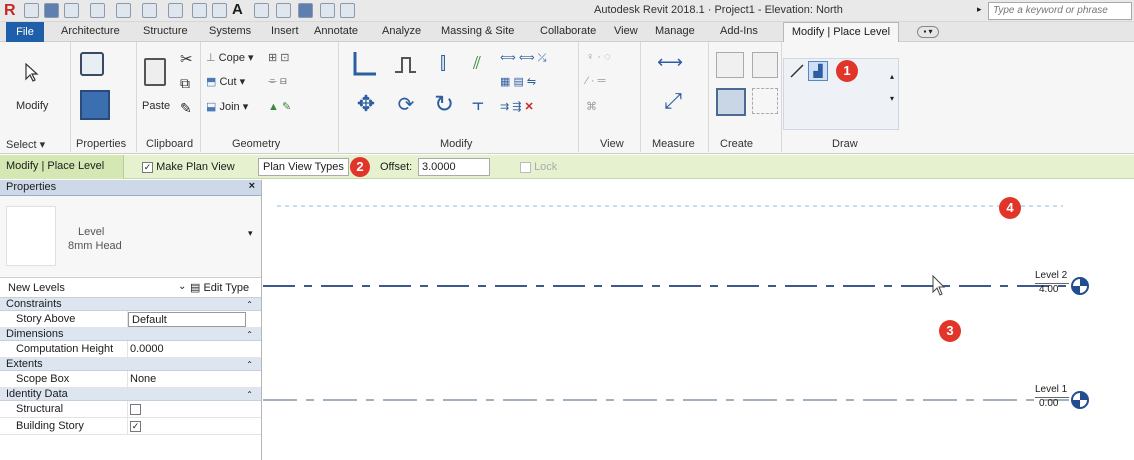  I want to click on print-icon, so click(149, 10).